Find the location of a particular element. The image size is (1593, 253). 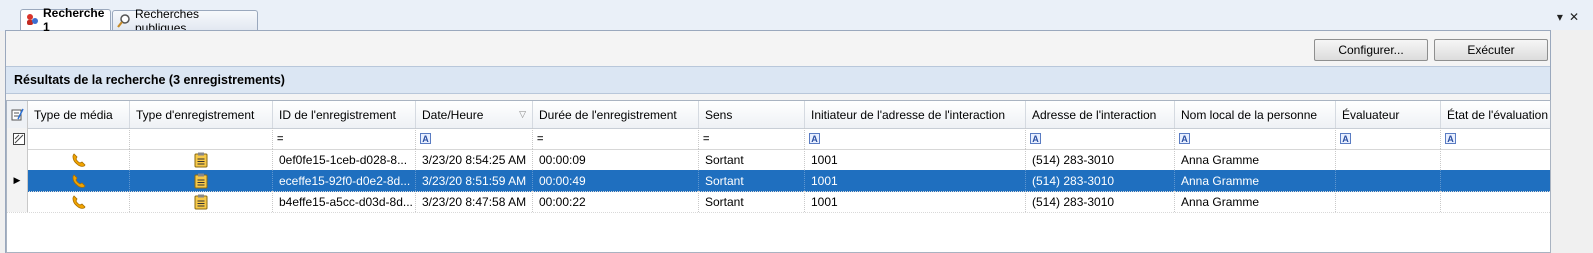

column-header-duration: Durée de l'enregistrement is located at coordinates (616, 114).